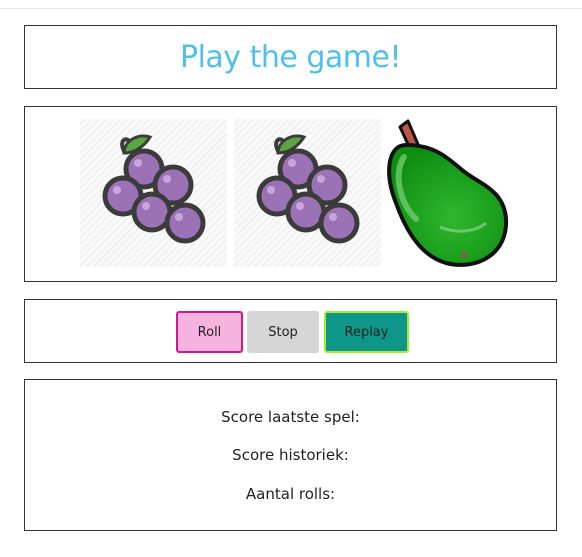 The image size is (582, 557). Describe the element at coordinates (209, 332) in the screenshot. I see `roll-button: Roll` at that location.